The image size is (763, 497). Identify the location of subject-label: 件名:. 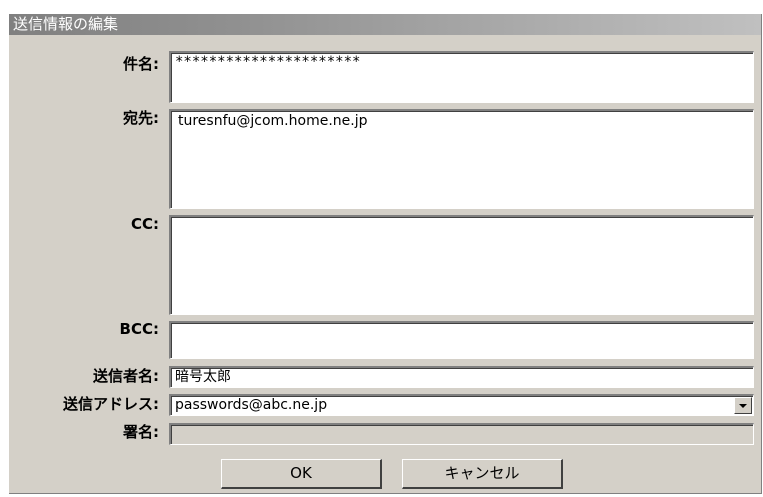
(141, 64).